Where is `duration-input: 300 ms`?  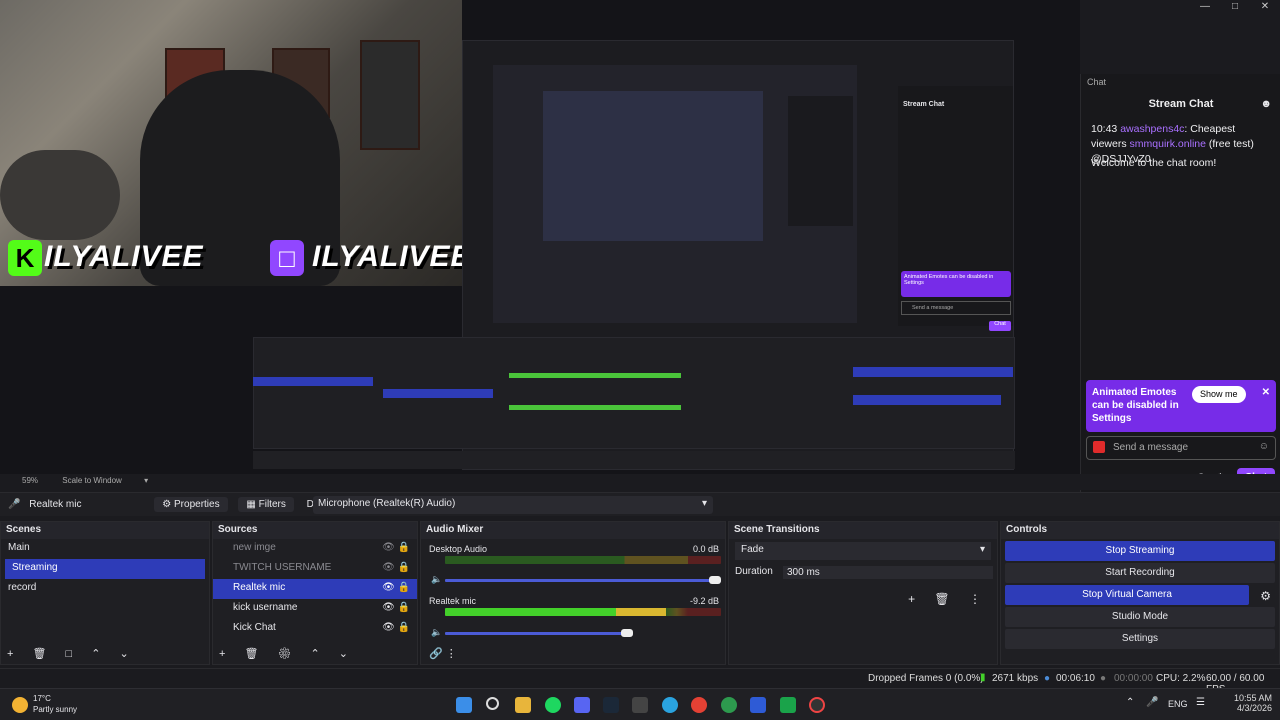
duration-input: 300 ms is located at coordinates (888, 572).